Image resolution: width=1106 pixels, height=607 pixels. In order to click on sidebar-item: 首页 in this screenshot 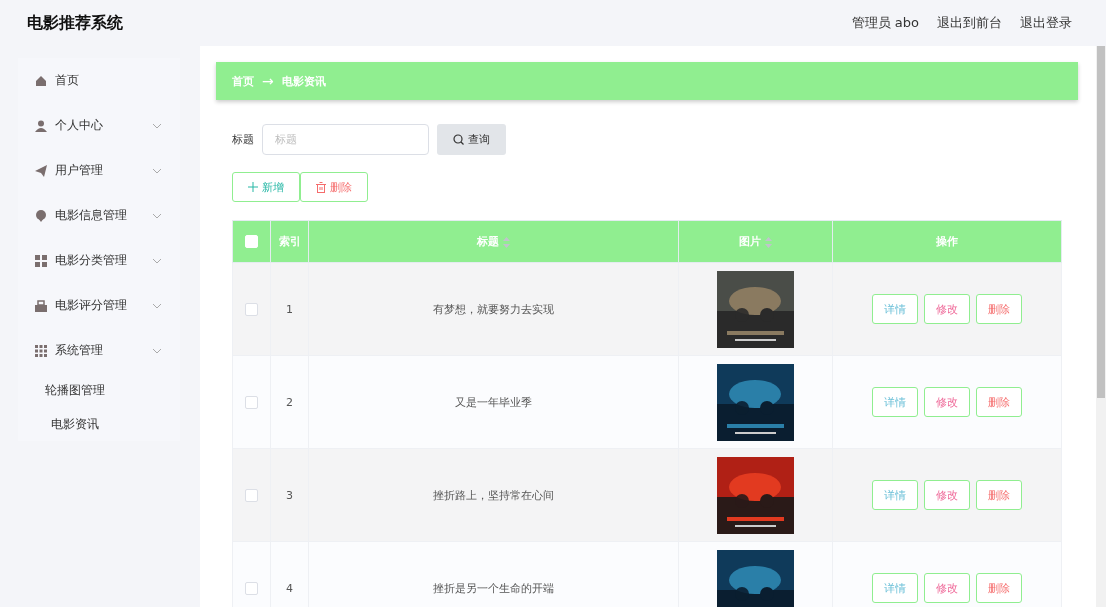, I will do `click(99, 80)`.